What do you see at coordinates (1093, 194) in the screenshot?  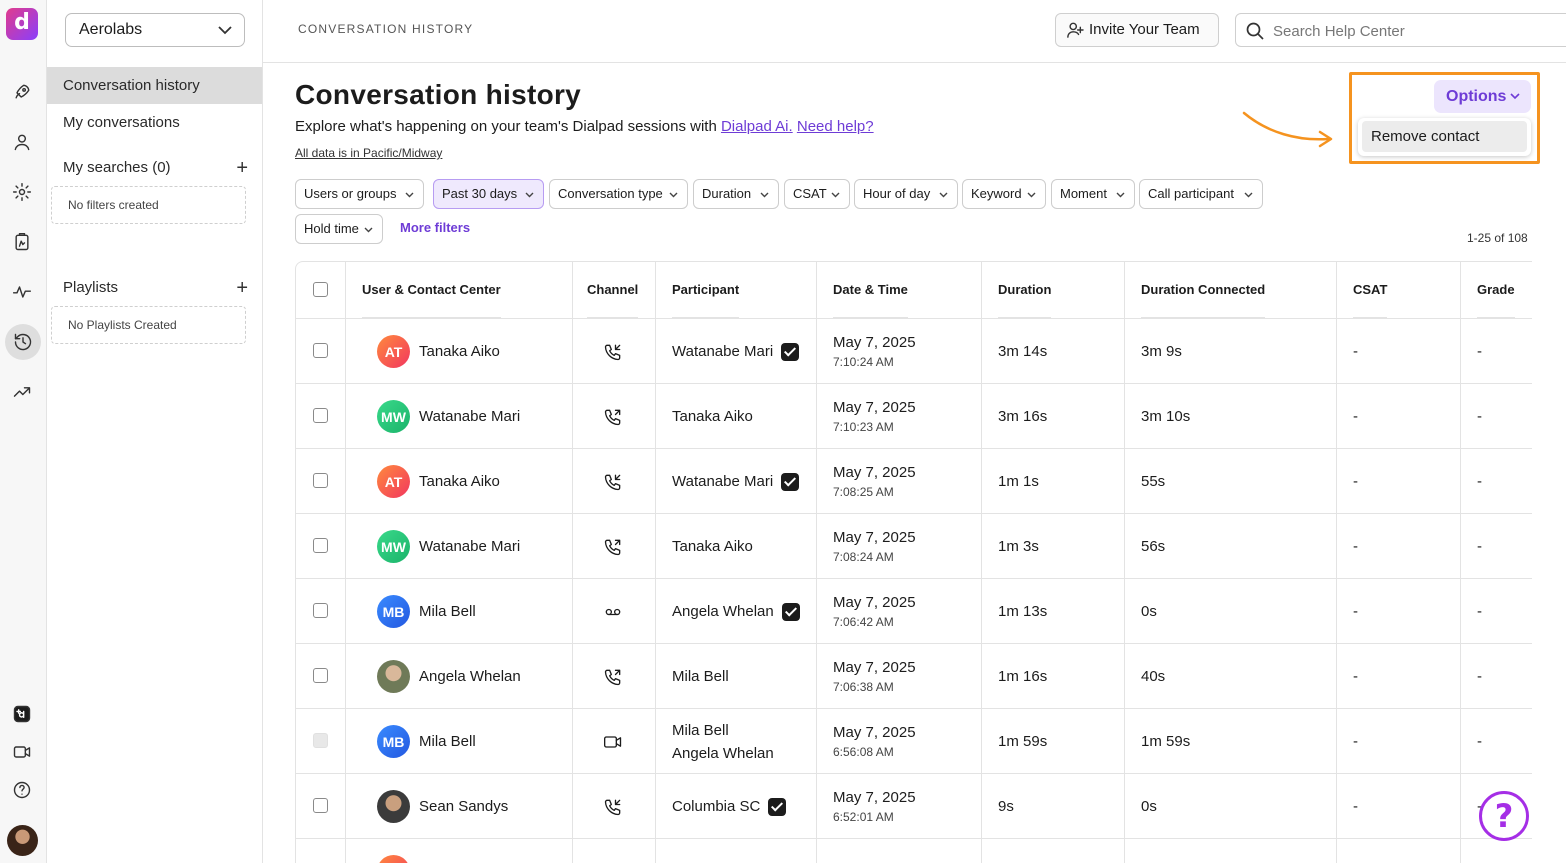 I see `filter-chip: Moment` at bounding box center [1093, 194].